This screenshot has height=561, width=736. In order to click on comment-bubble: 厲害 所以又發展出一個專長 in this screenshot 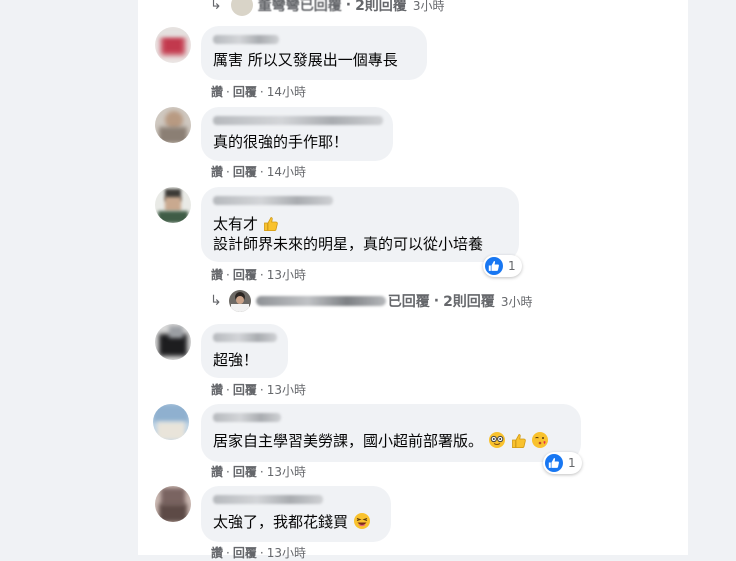, I will do `click(314, 53)`.